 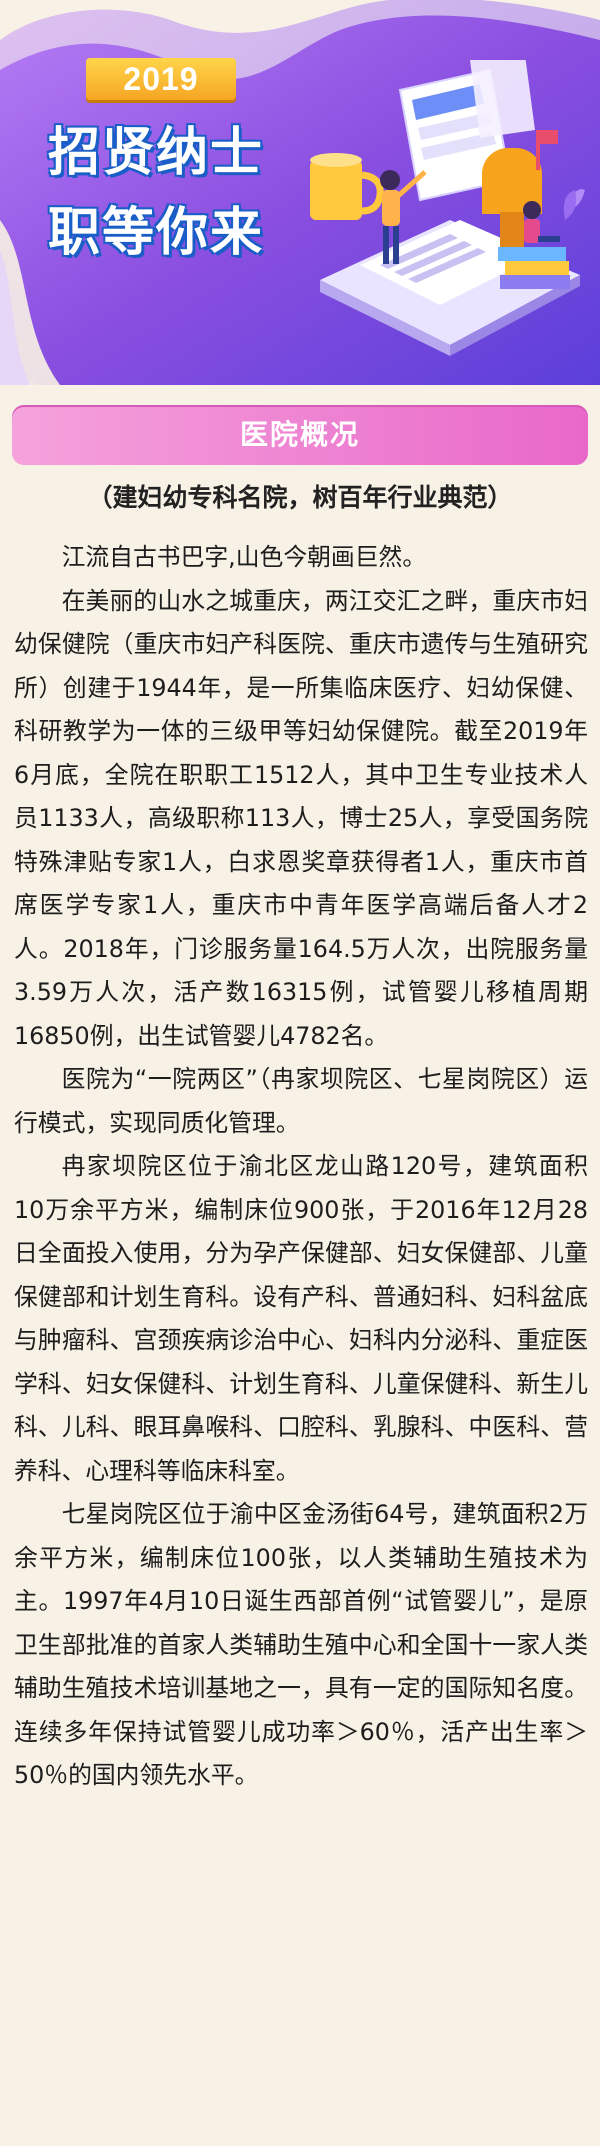 What do you see at coordinates (447, 208) in the screenshot?
I see `office-desk-illustration` at bounding box center [447, 208].